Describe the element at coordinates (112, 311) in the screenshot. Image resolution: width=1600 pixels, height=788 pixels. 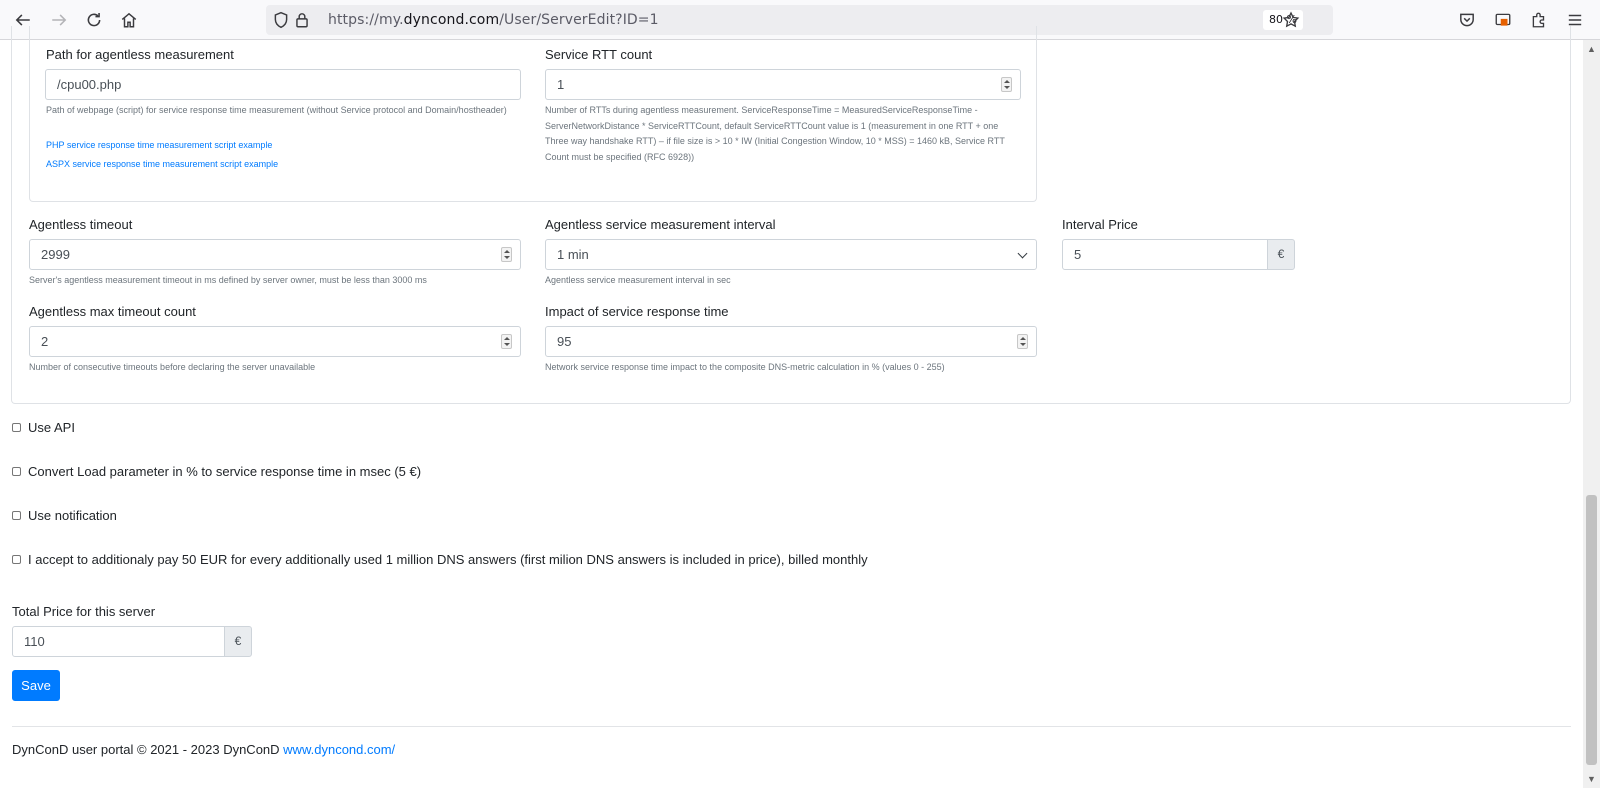
I see `max-timeout-label: Agentless max timeout count` at that location.